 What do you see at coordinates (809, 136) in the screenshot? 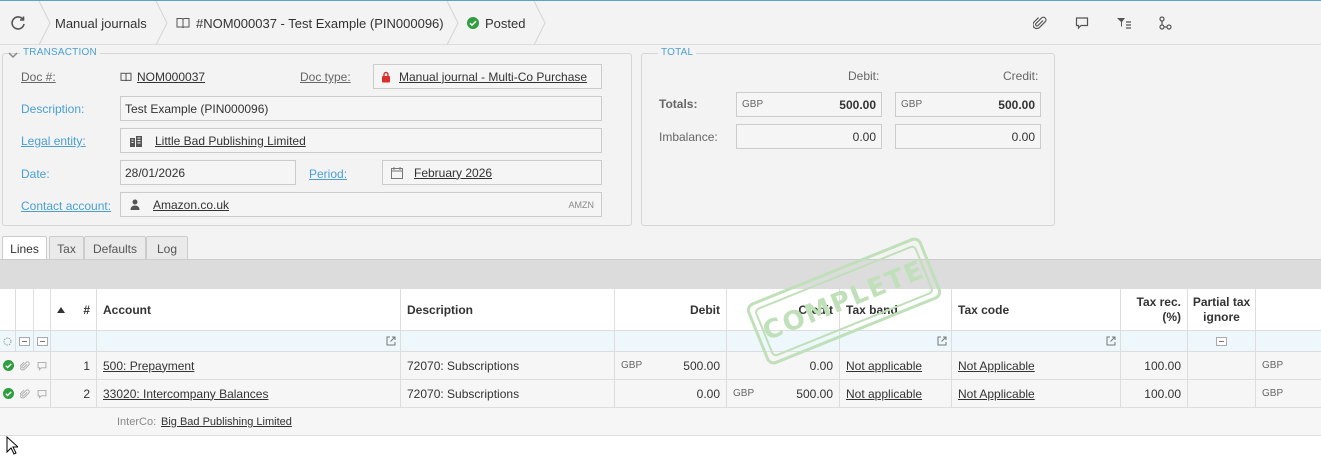
I see `imbalance-debit-field: 0.00` at bounding box center [809, 136].